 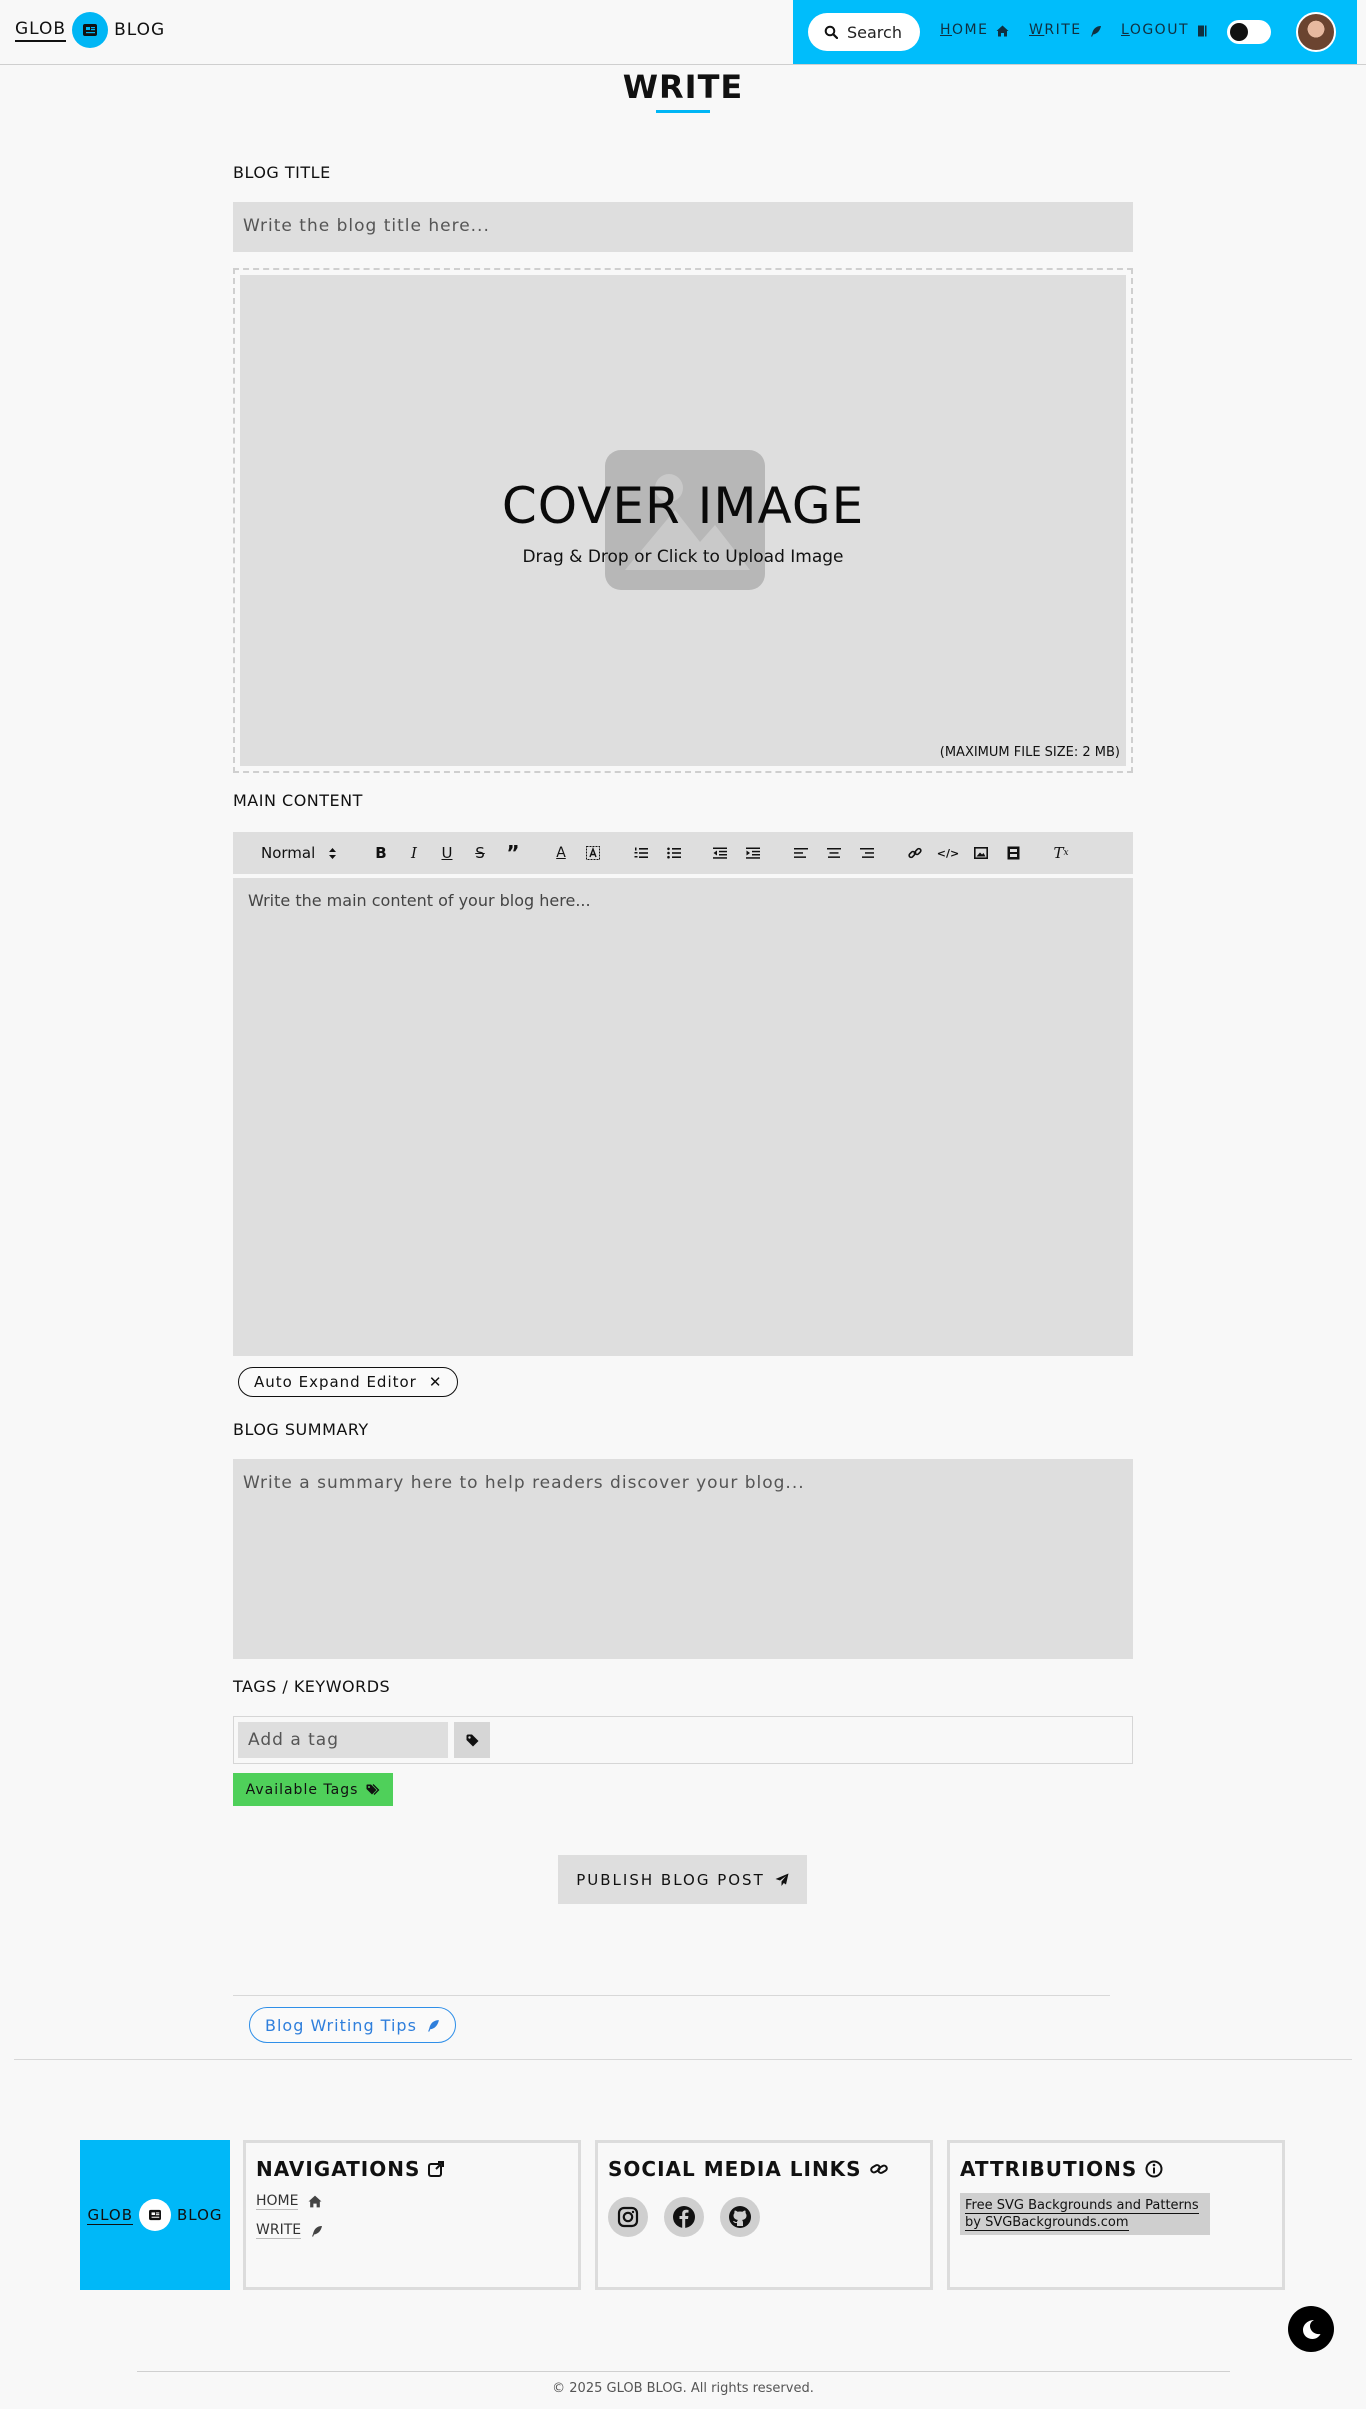 I want to click on header: GLOB BLOG Search HOME WRITE LOGOUT, so click(x=683, y=32).